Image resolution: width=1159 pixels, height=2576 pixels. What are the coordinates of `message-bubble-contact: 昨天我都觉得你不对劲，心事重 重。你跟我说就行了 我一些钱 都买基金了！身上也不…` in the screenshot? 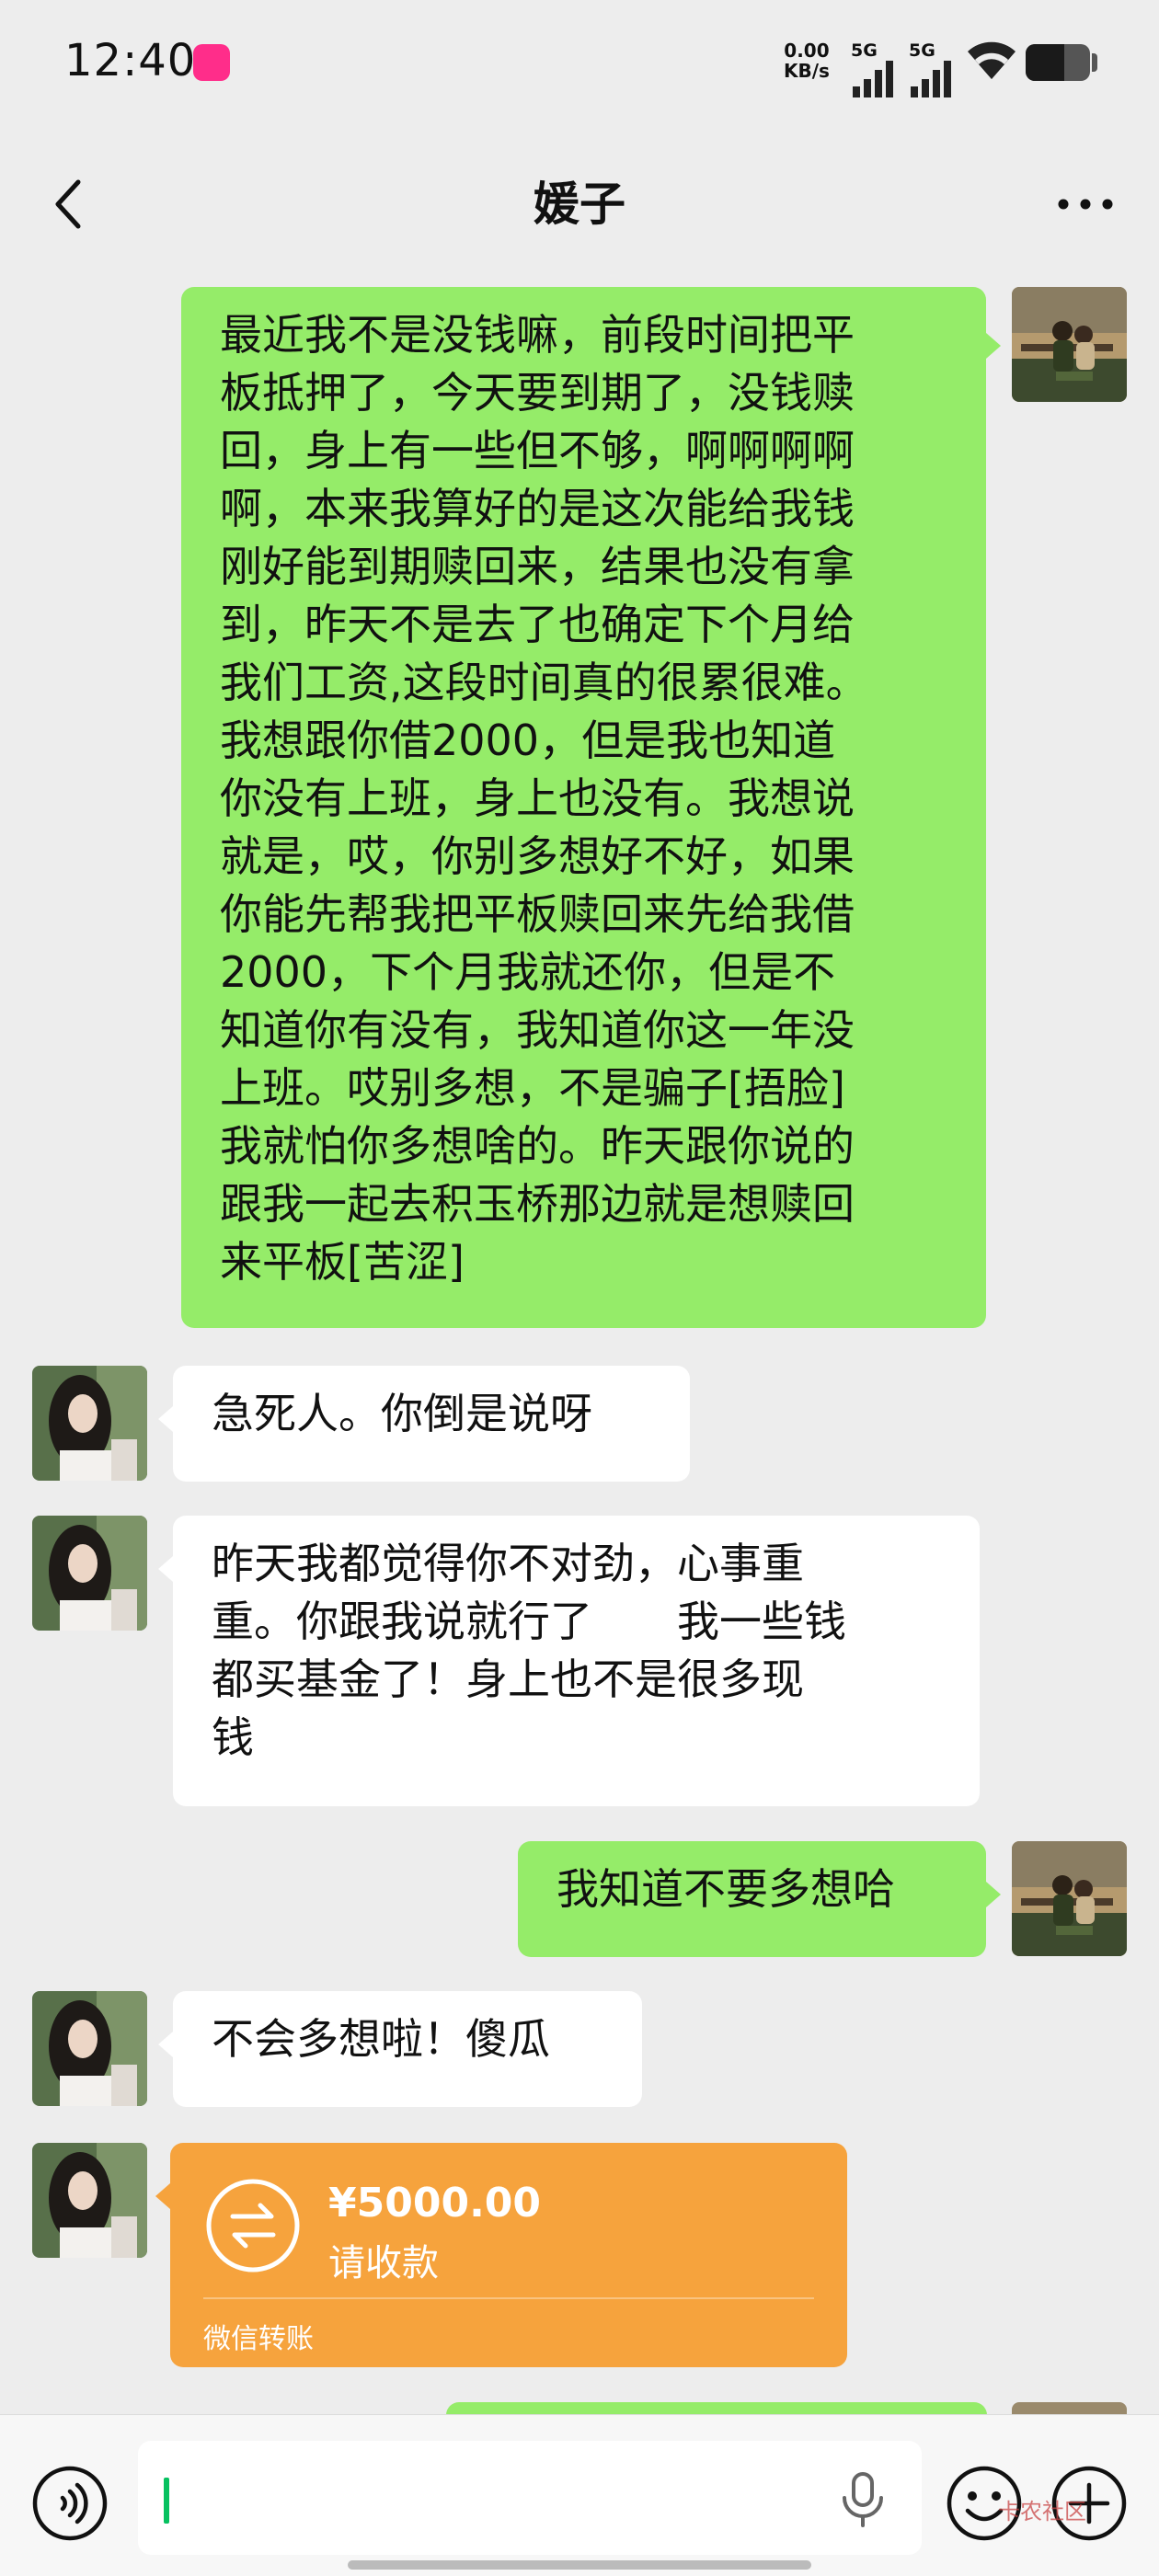 It's located at (569, 1661).